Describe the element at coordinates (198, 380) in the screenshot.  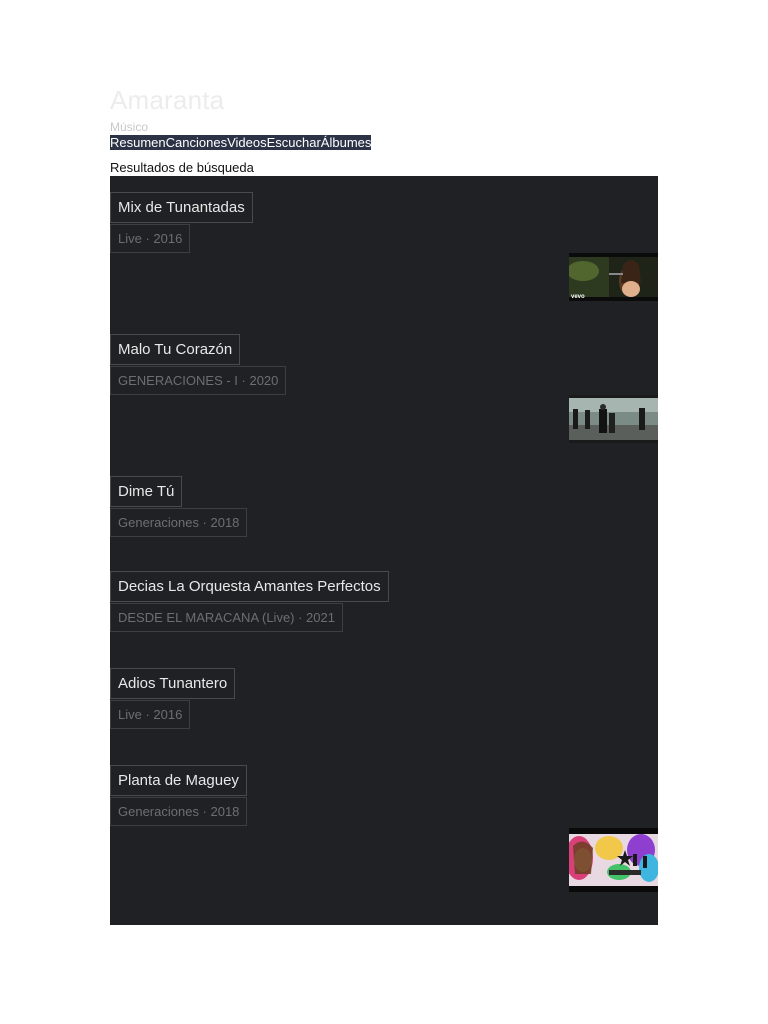
I see `result-meta: GENERACIONES - I · 2020` at that location.